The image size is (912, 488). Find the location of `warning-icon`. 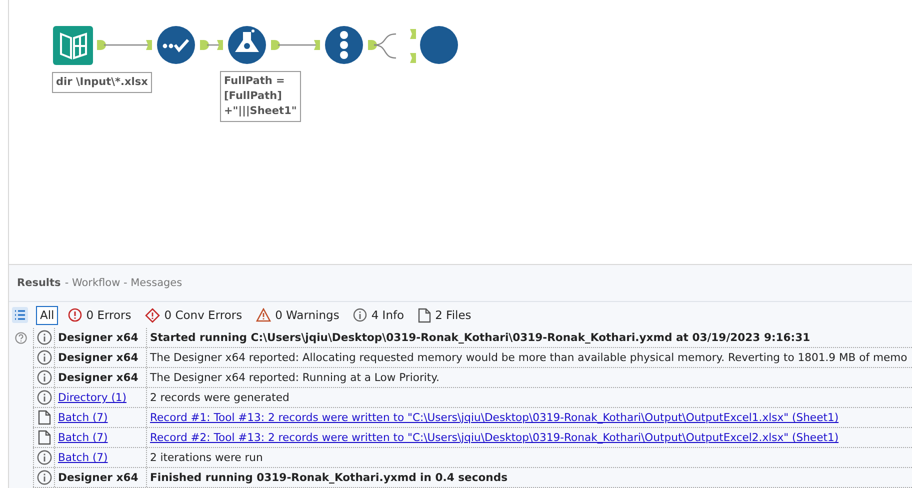

warning-icon is located at coordinates (264, 315).